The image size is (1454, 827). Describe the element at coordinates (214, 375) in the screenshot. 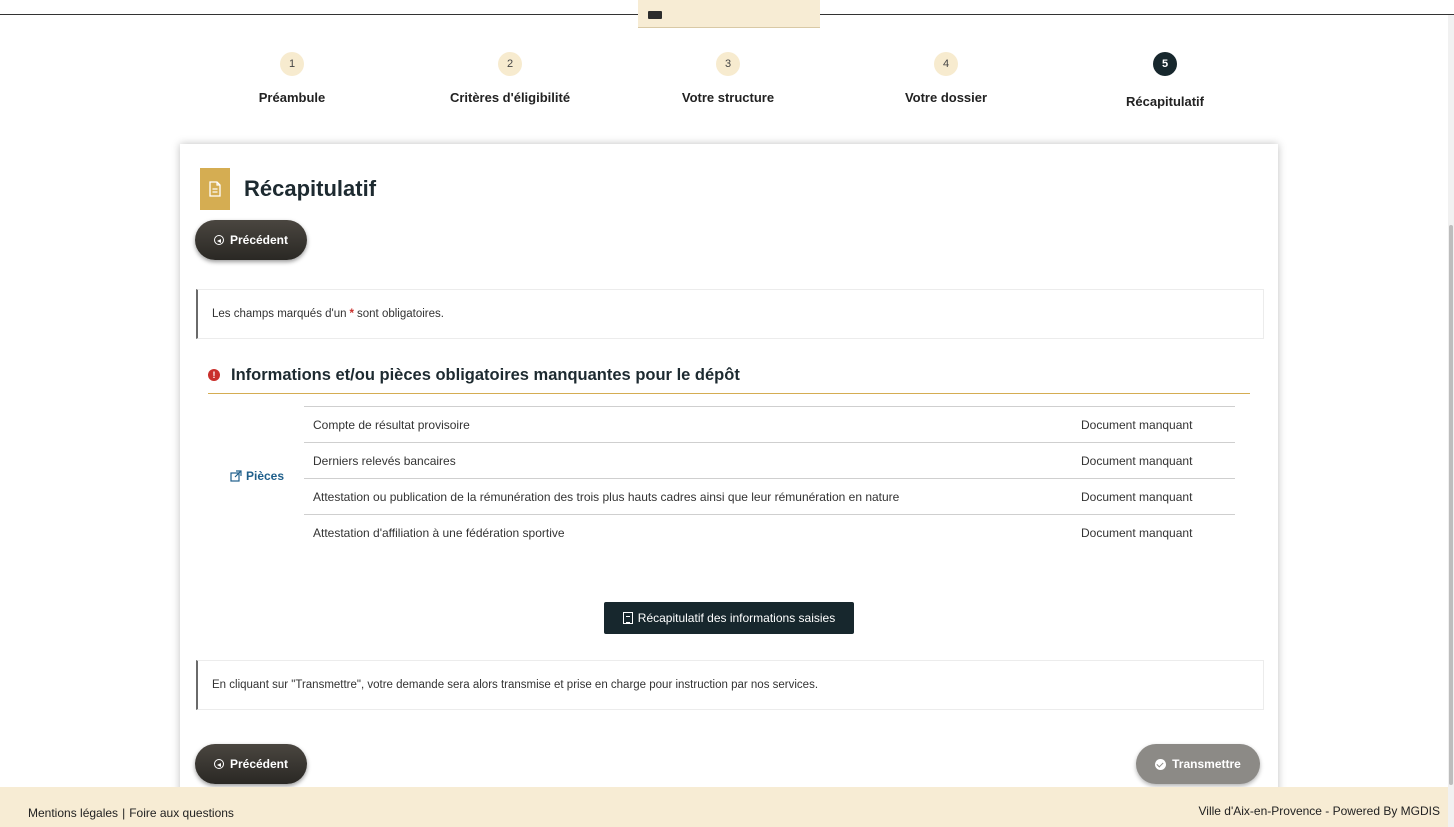

I see `alert-icon: !` at that location.